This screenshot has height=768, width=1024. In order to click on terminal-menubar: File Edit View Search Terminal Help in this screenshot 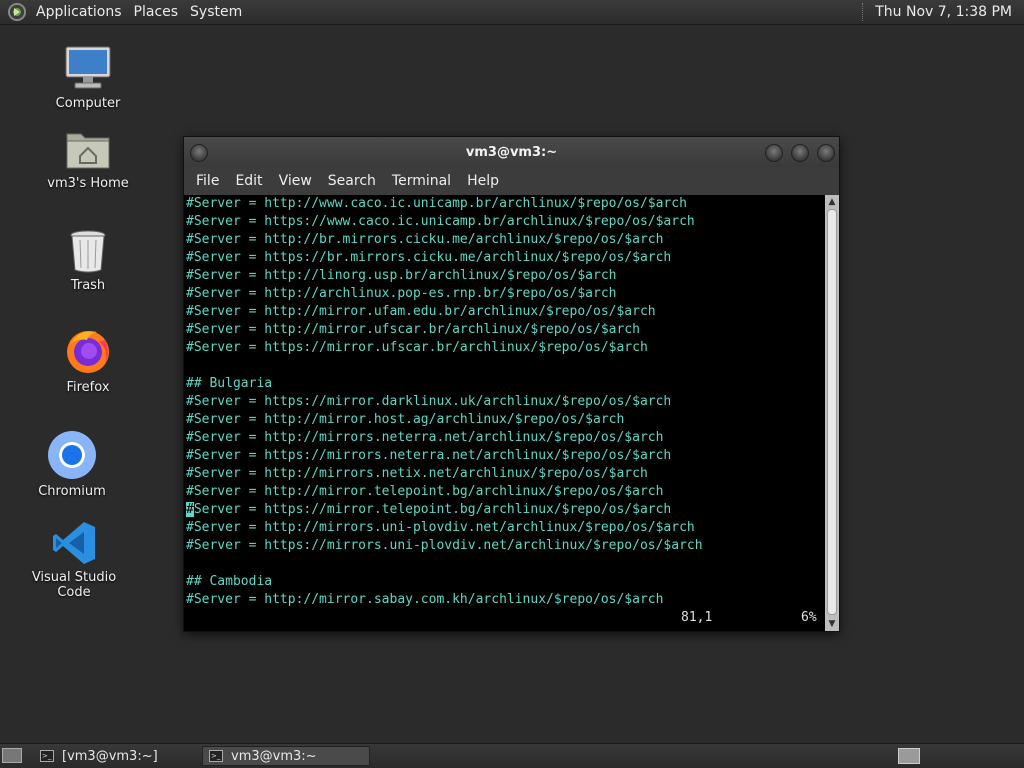, I will do `click(511, 181)`.